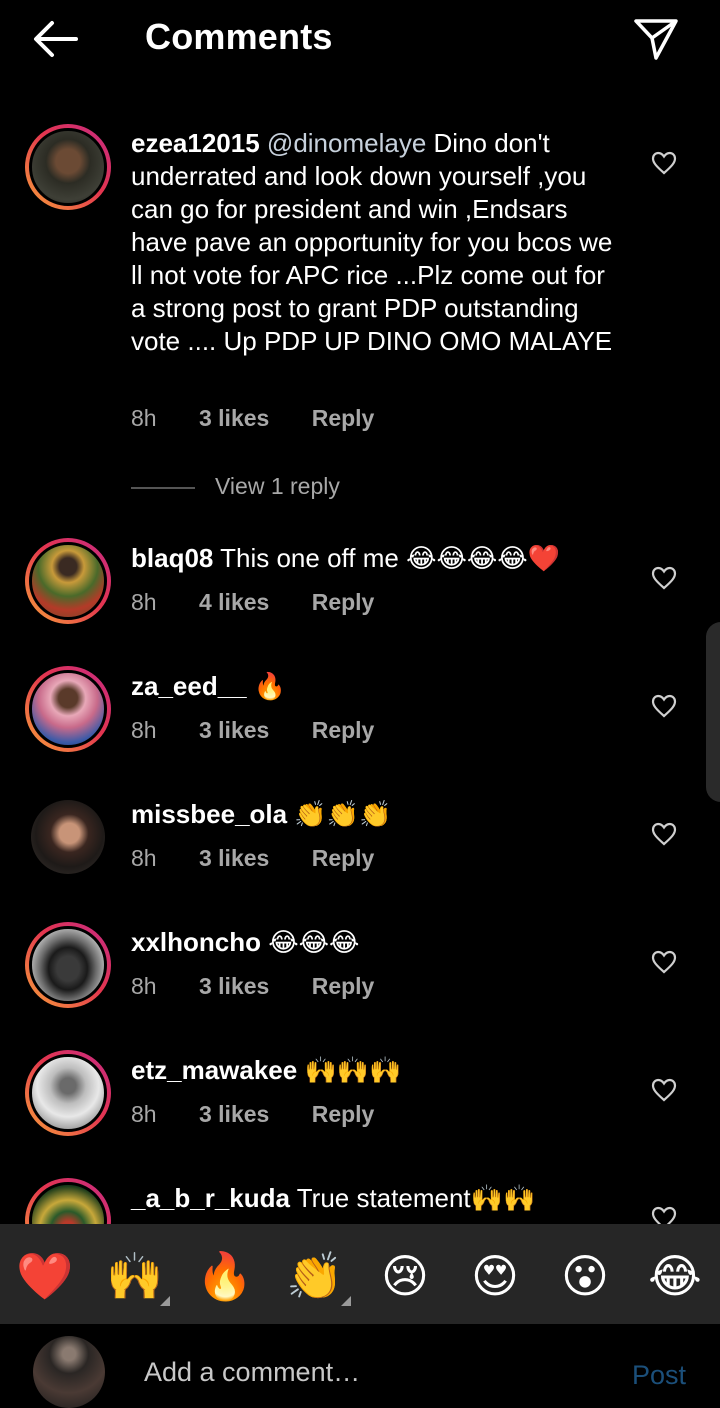 This screenshot has width=720, height=1408. Describe the element at coordinates (376, 686) in the screenshot. I see `comment-text: za_eed__ 🔥` at that location.